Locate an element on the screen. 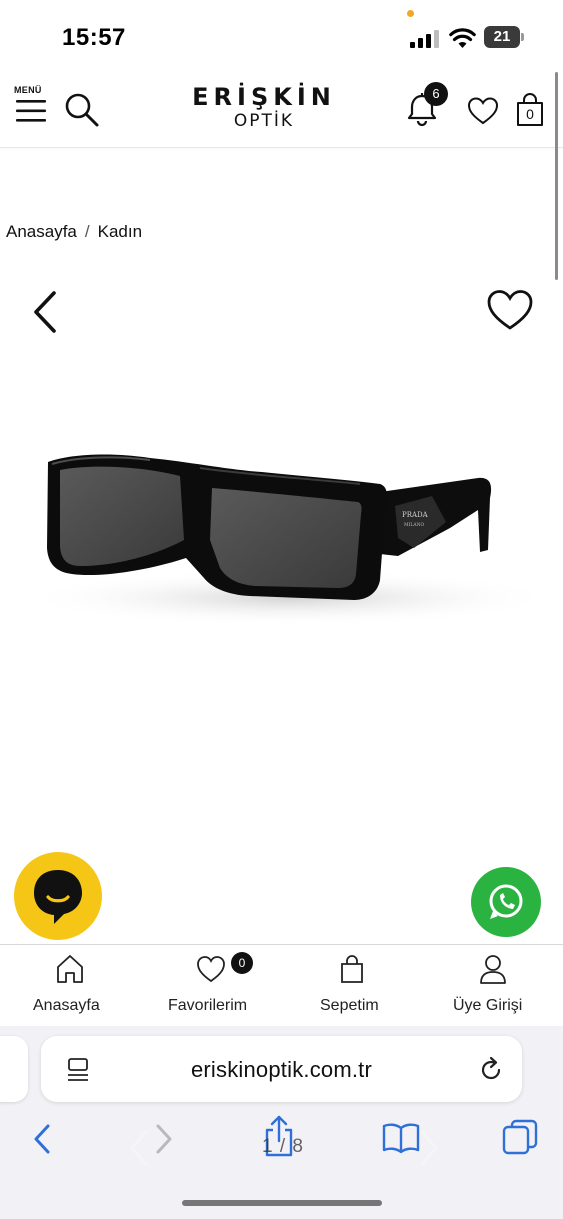 Image resolution: width=563 pixels, height=1219 pixels. nav-item-cart: Sepetim is located at coordinates (355, 986).